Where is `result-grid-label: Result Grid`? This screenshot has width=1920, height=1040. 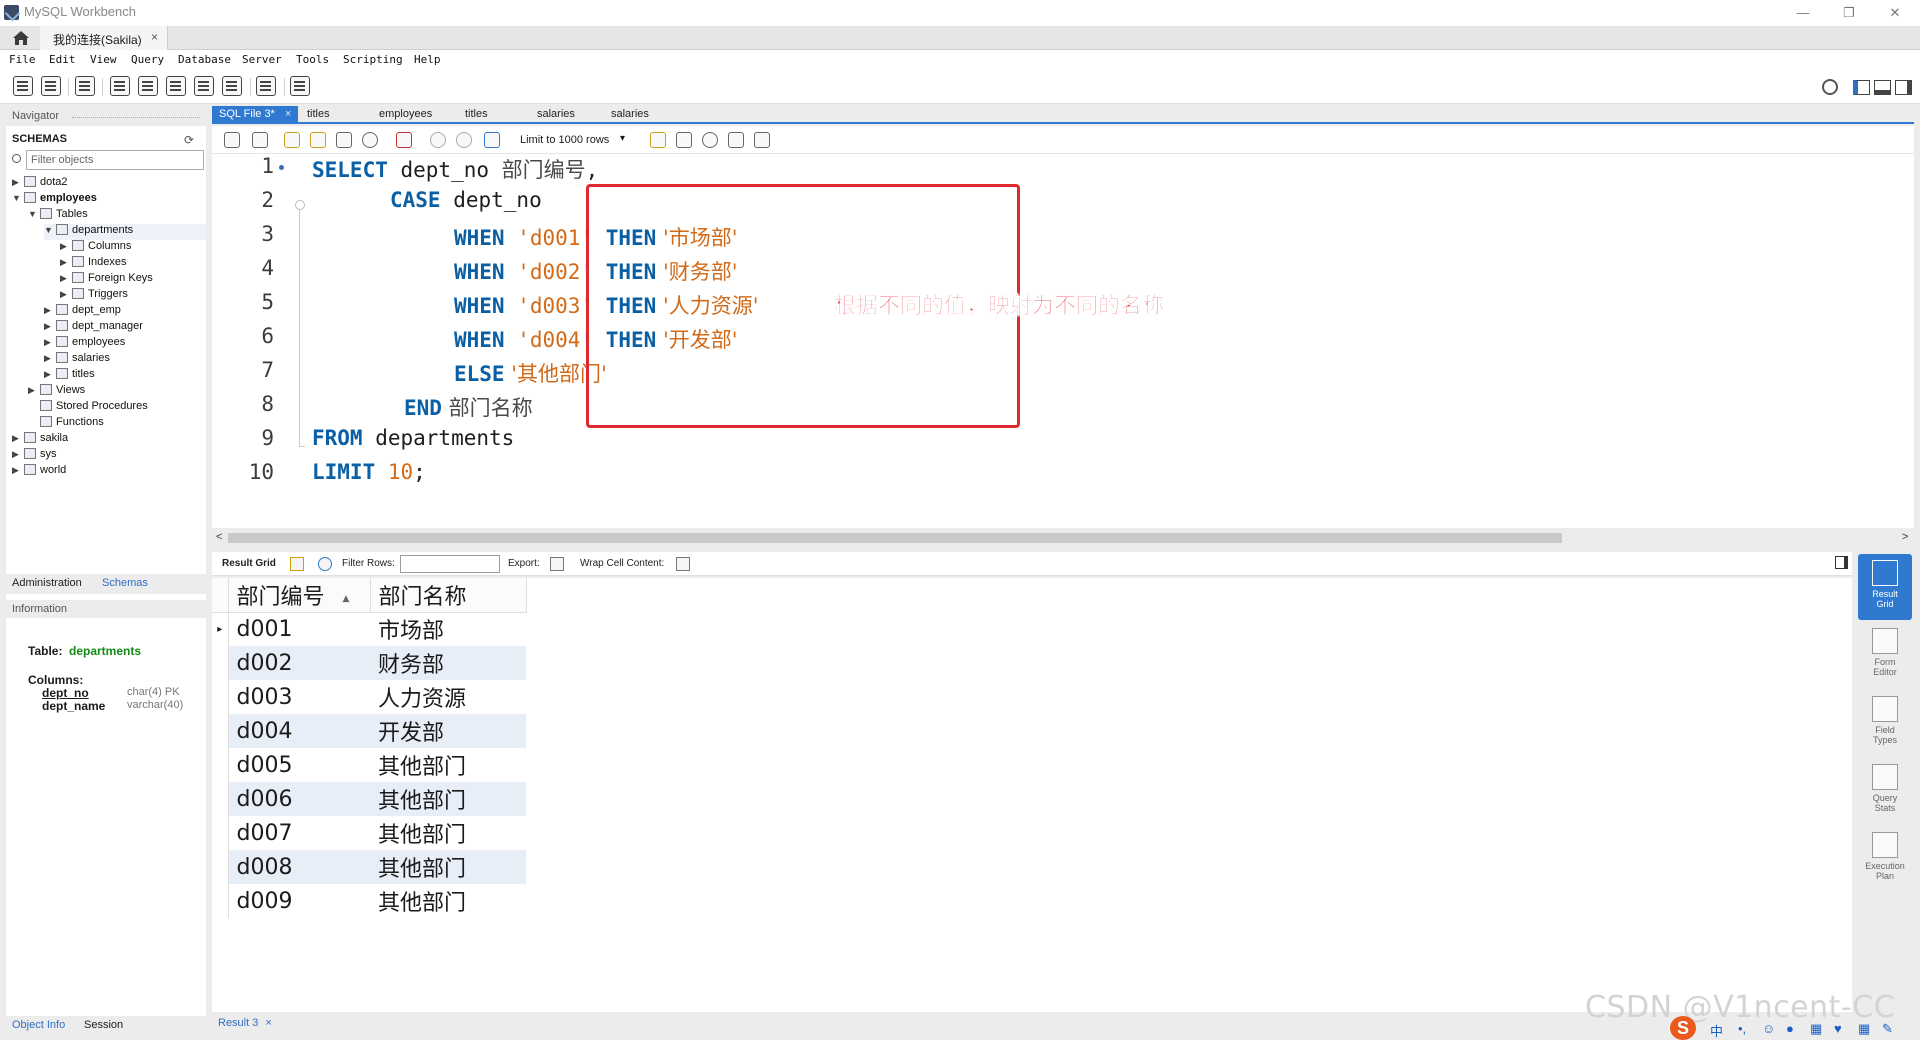 result-grid-label: Result Grid is located at coordinates (249, 563).